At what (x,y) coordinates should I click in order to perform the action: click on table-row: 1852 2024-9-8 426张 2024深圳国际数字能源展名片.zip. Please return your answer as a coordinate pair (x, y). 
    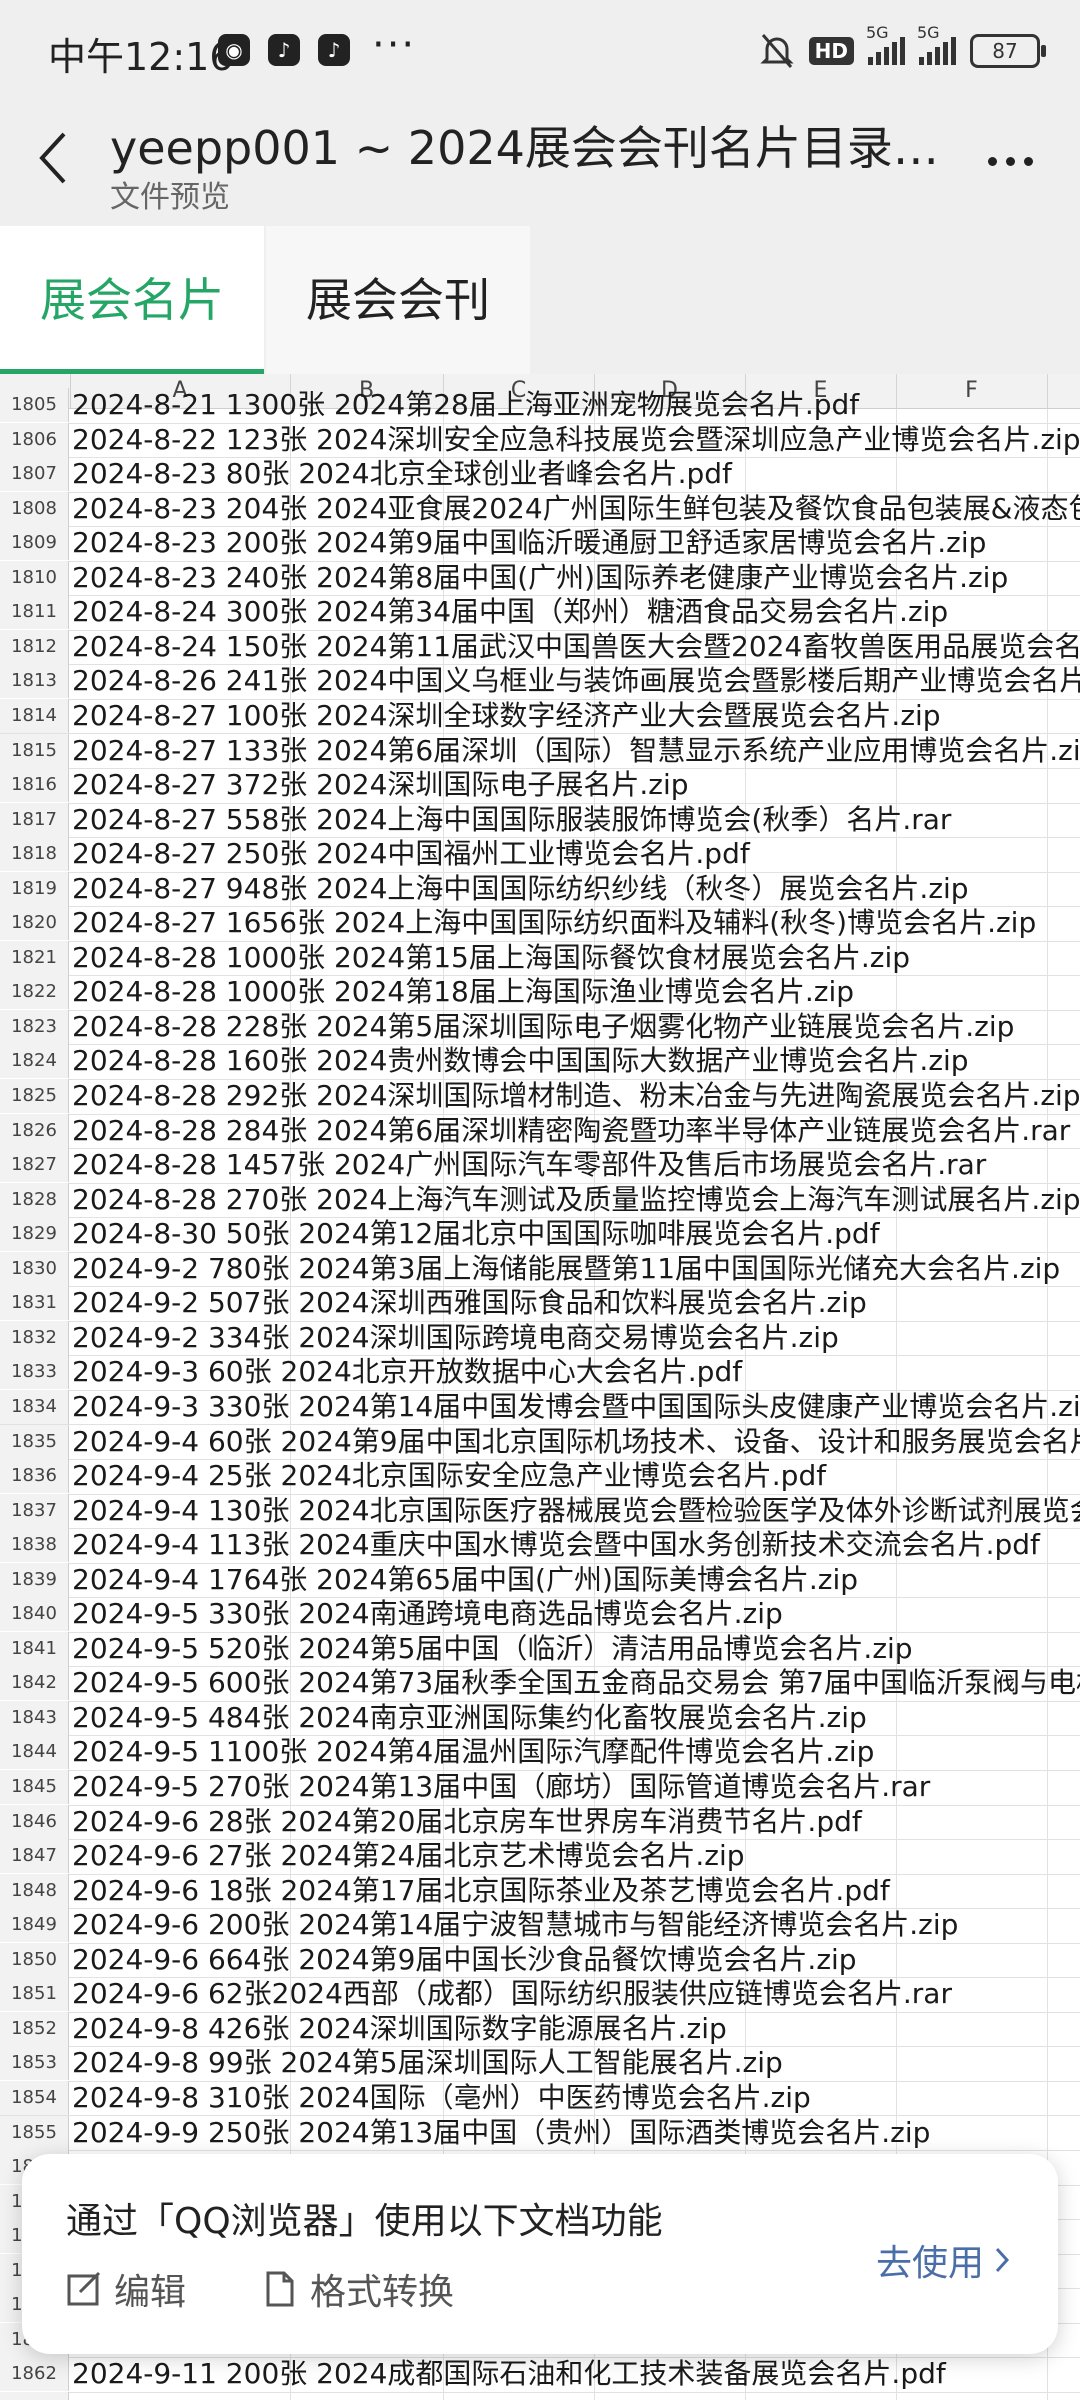
    Looking at the image, I should click on (540, 2029).